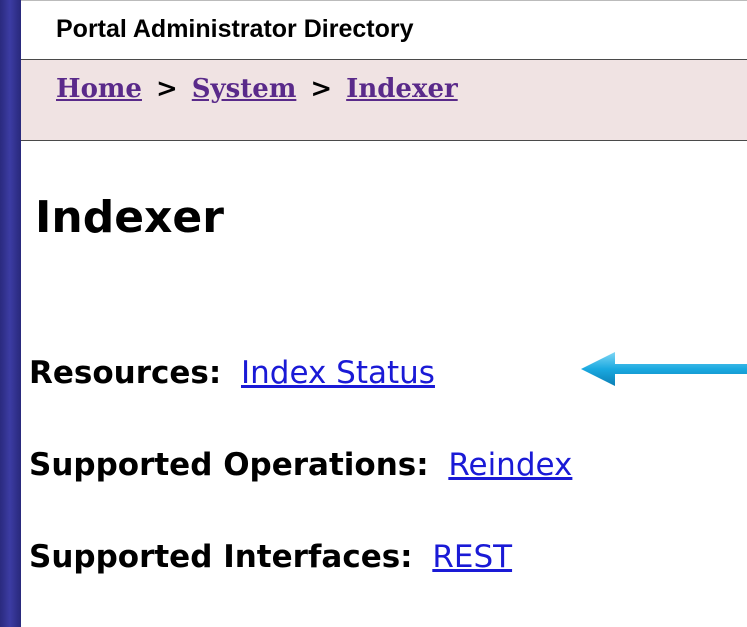 The height and width of the screenshot is (627, 747). What do you see at coordinates (99, 89) in the screenshot?
I see `breadcrumb-home-link: Home` at bounding box center [99, 89].